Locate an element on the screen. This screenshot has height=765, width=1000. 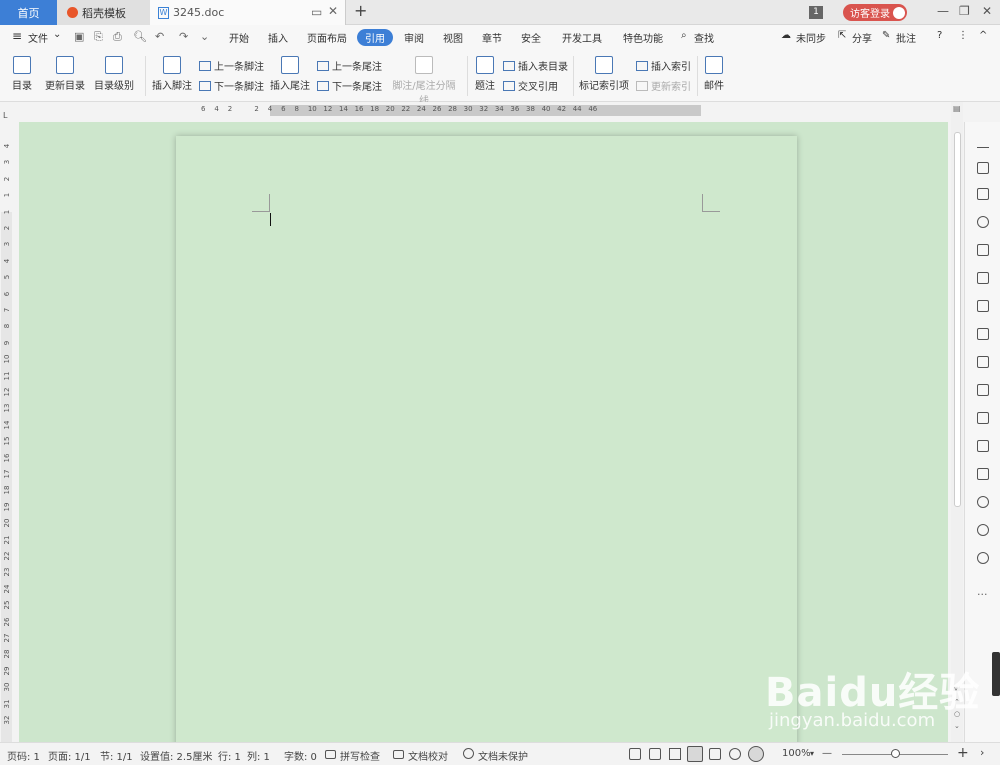
prev-footnote-button: 上一条脚注 is located at coordinates (231, 65).